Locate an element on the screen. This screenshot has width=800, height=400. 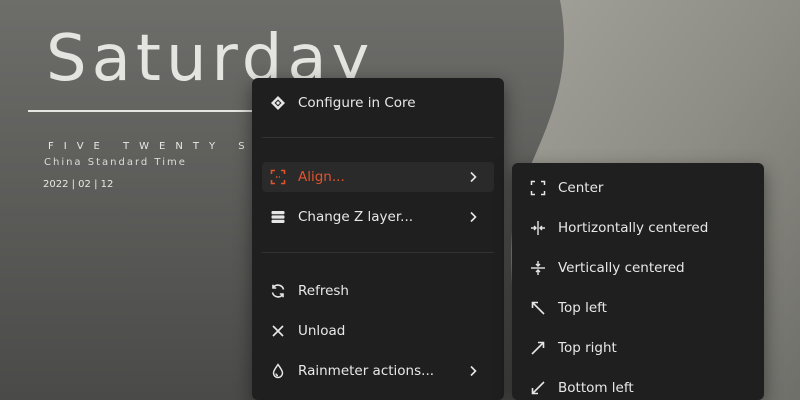
submenu-item-label: Top left is located at coordinates (582, 308).